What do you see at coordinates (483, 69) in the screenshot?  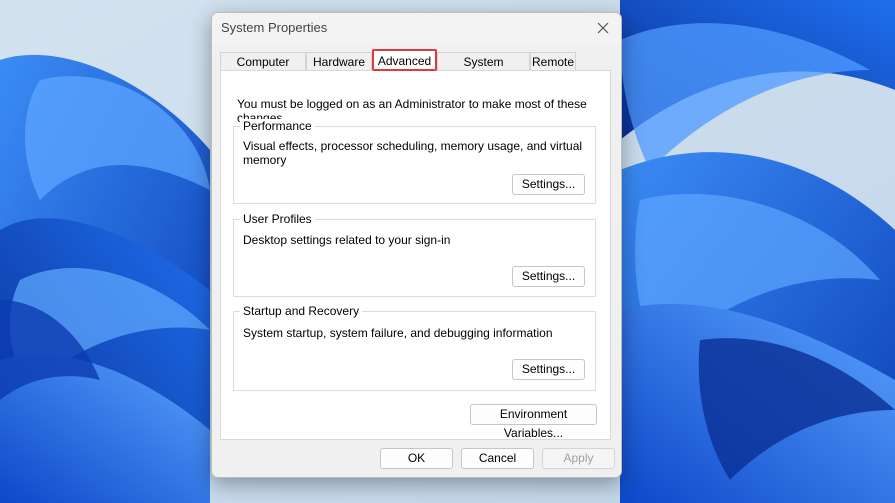 I see `tab-system-protection: System Protection` at bounding box center [483, 69].